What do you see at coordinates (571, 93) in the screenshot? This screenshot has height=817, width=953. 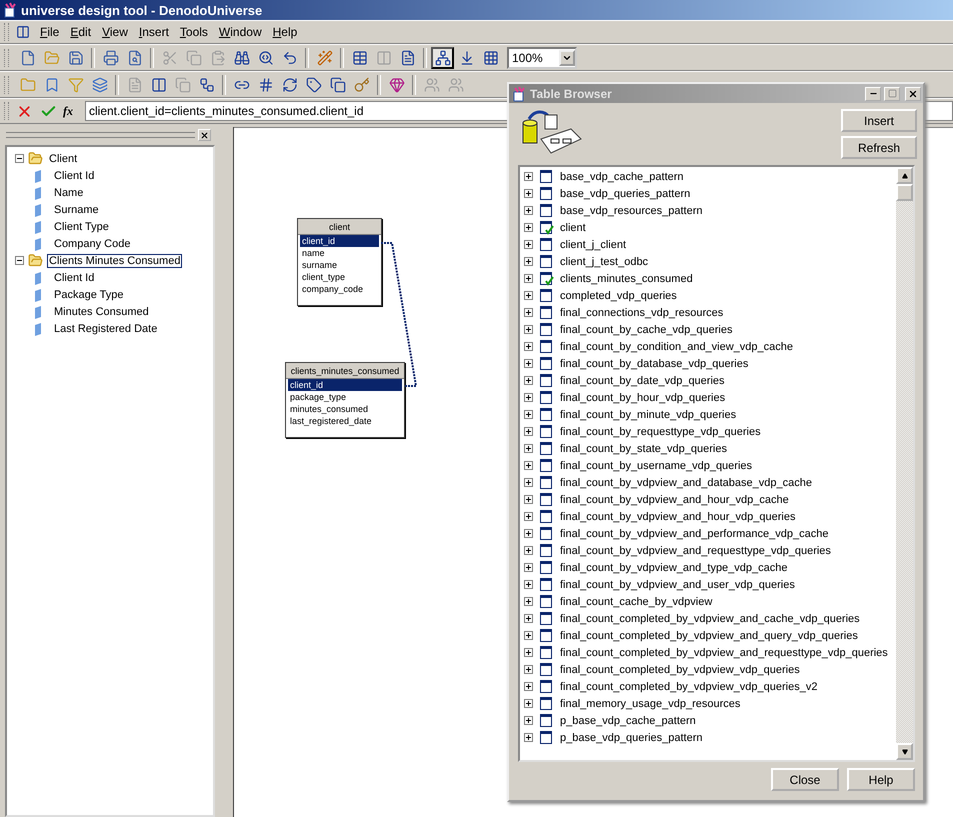 I see `window-title: Table Browser` at bounding box center [571, 93].